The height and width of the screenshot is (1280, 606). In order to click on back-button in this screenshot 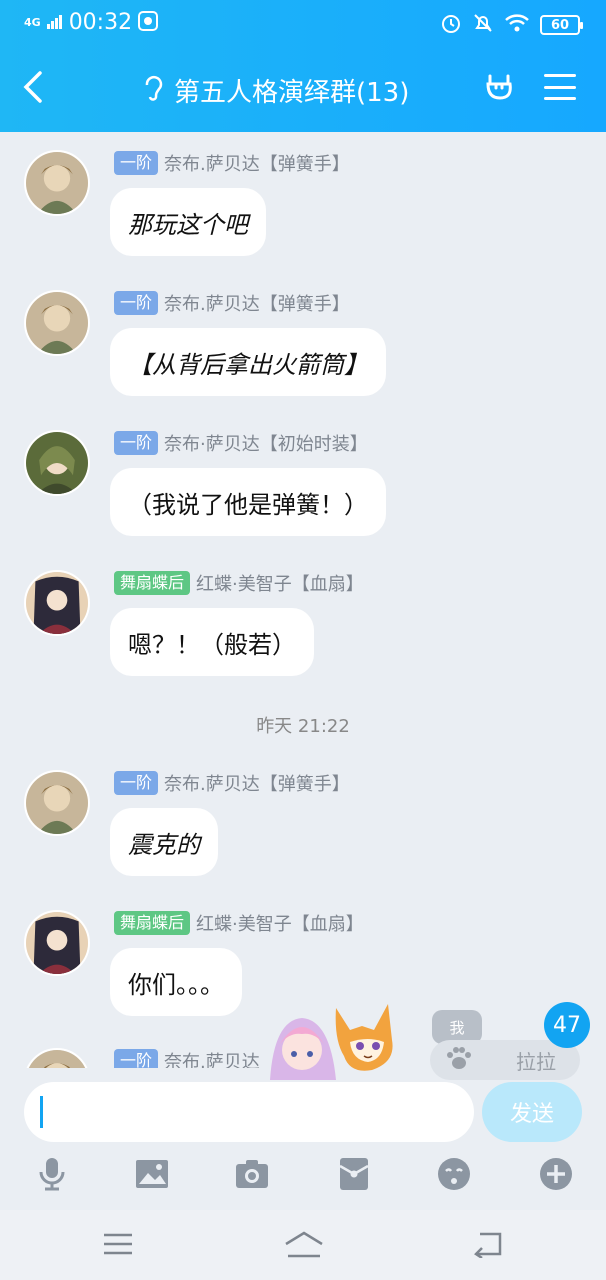, I will do `click(33, 90)`.